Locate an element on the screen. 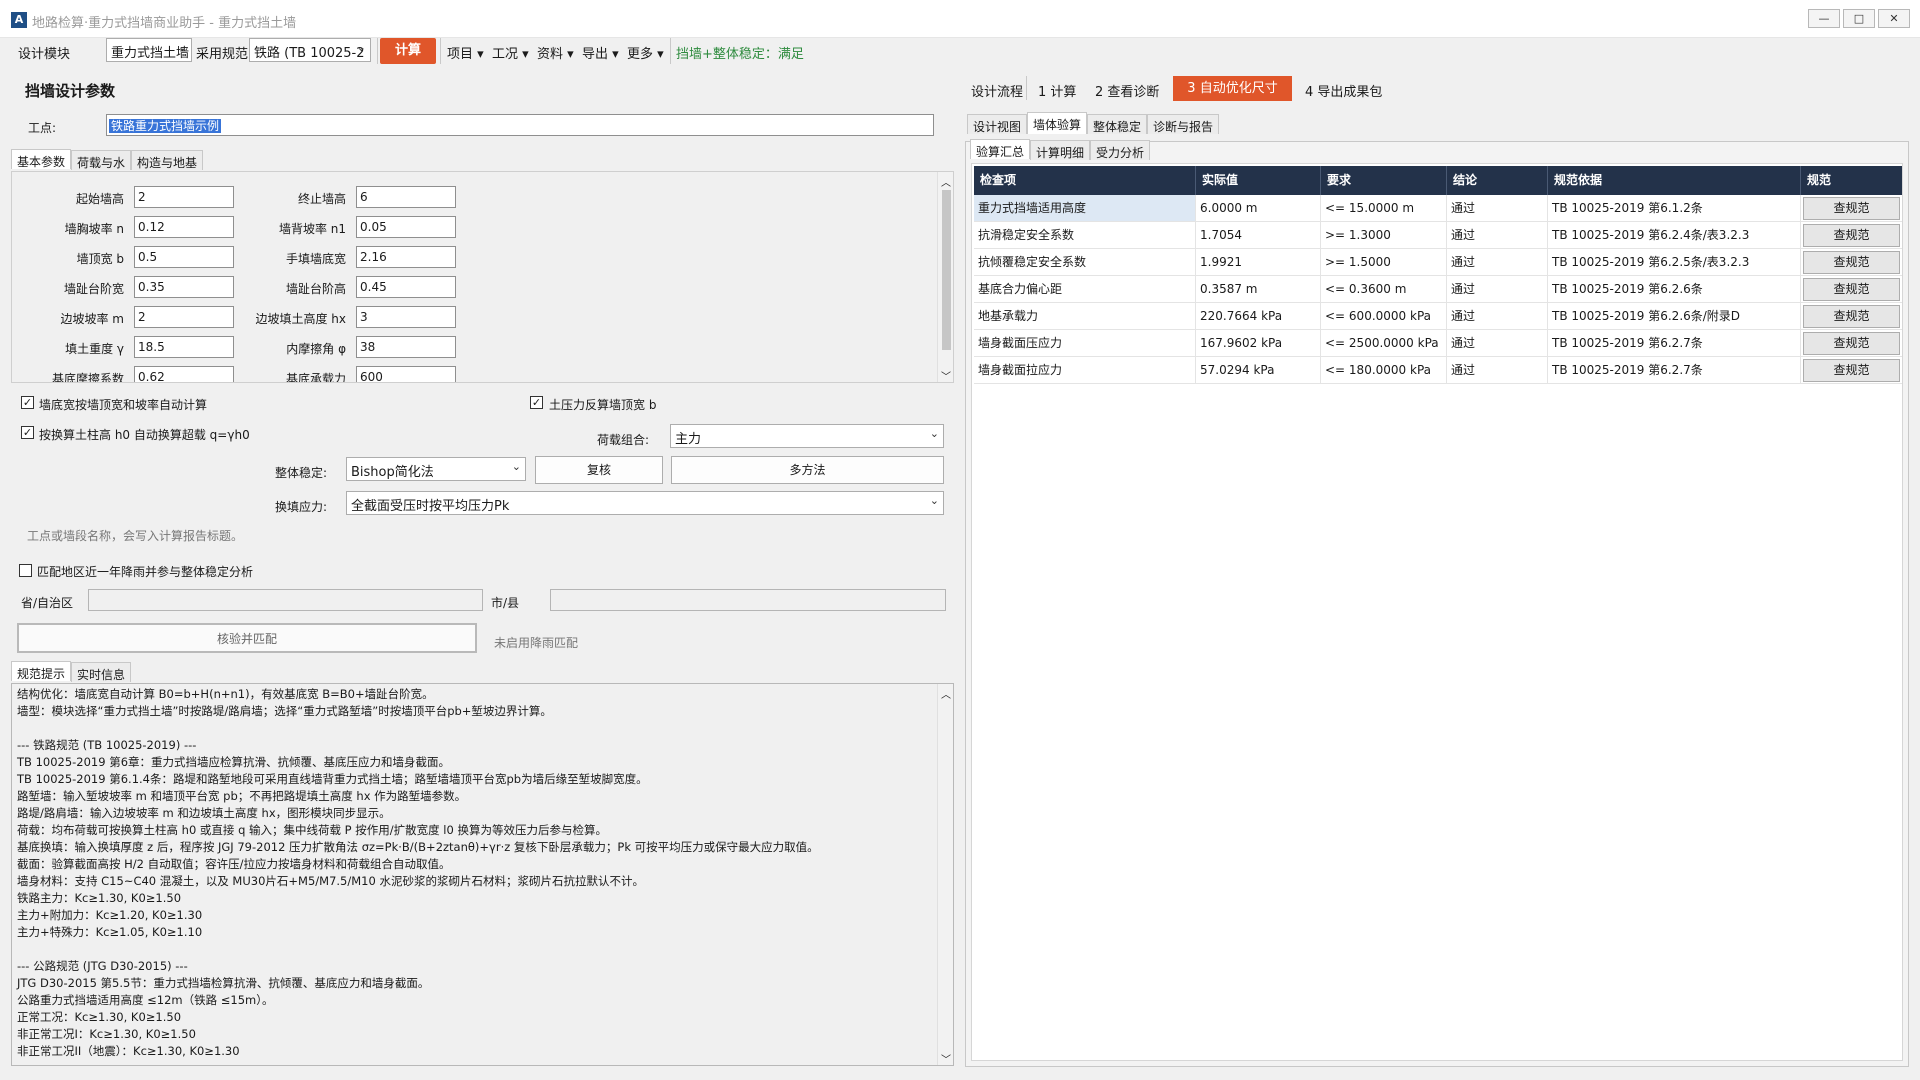 This screenshot has height=1080, width=1920. stability-select: Bishop简化法 ⌄ is located at coordinates (436, 469).